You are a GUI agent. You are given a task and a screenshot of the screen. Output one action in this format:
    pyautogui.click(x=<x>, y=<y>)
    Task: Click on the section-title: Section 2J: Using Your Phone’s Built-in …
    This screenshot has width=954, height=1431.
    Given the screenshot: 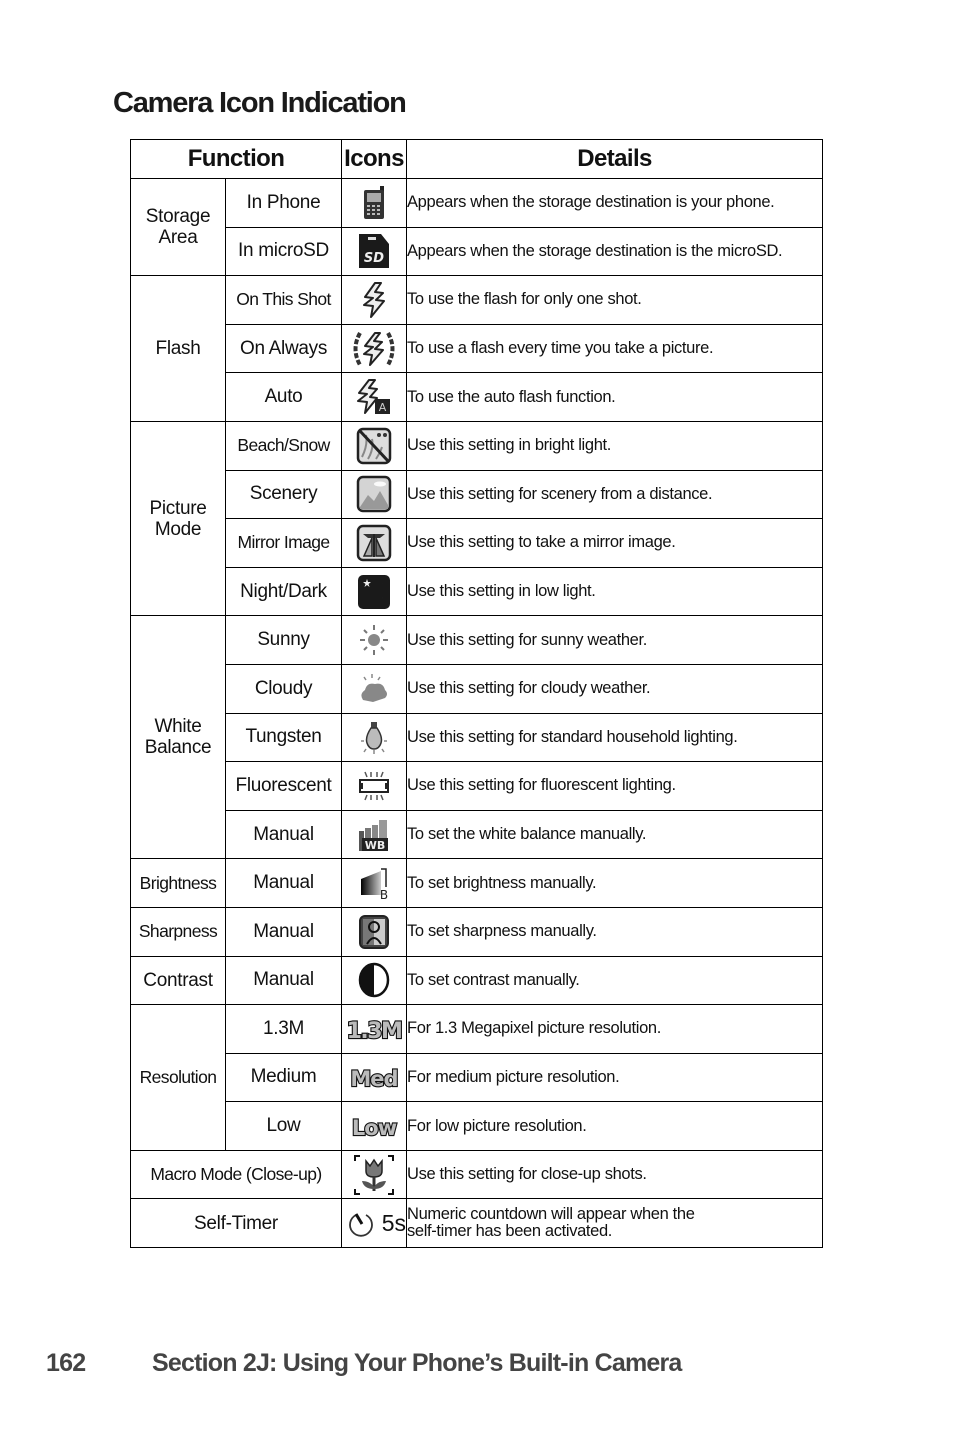 What is the action you would take?
    pyautogui.click(x=417, y=1363)
    